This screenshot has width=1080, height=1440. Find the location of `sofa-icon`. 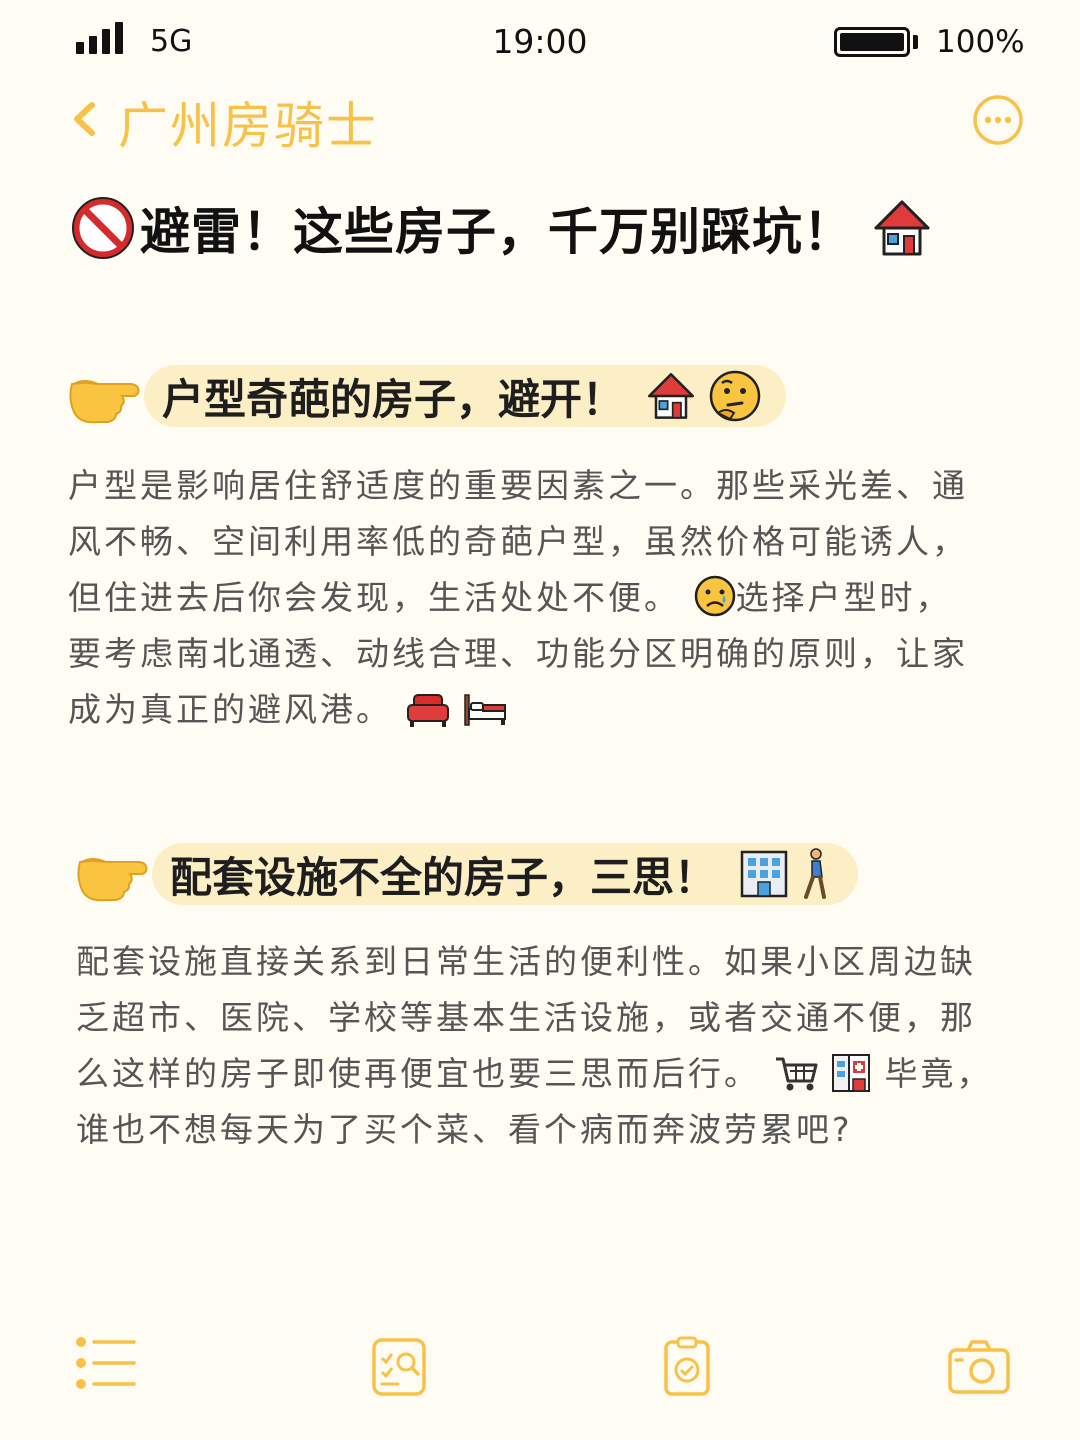

sofa-icon is located at coordinates (427, 710).